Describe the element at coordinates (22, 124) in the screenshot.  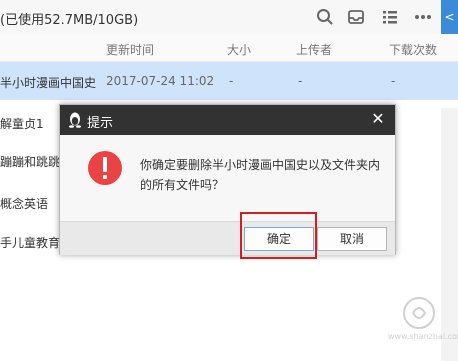
I see `file-name: 解童贞1` at that location.